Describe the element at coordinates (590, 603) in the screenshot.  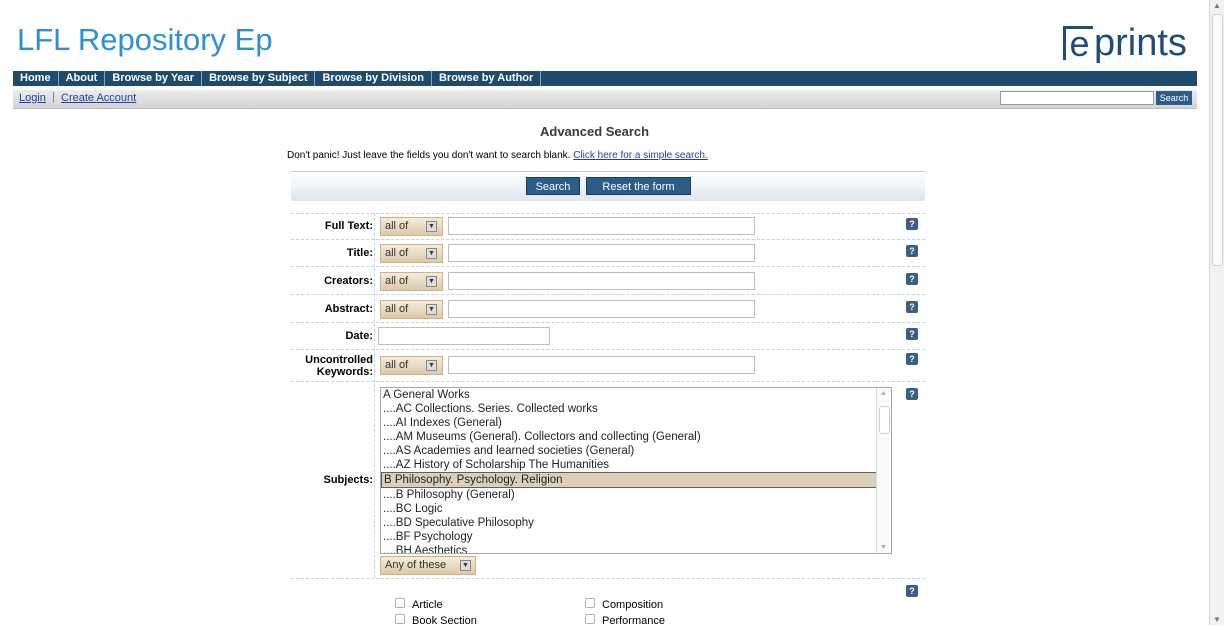
I see `type-checkbox-composition` at that location.